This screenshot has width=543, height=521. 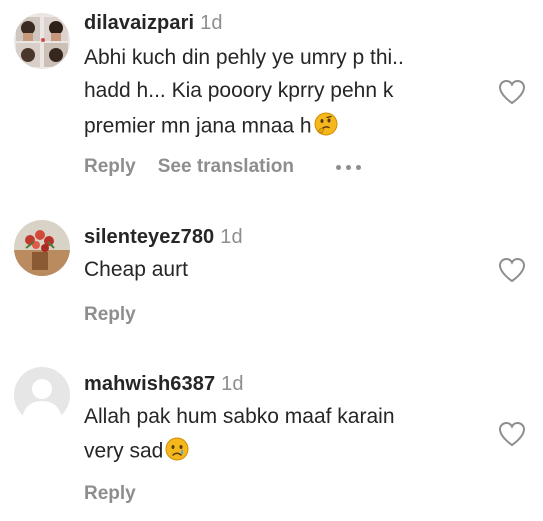 I want to click on comment-text-line: hadd h... Kia pooory kprry pehn k, so click(x=239, y=90).